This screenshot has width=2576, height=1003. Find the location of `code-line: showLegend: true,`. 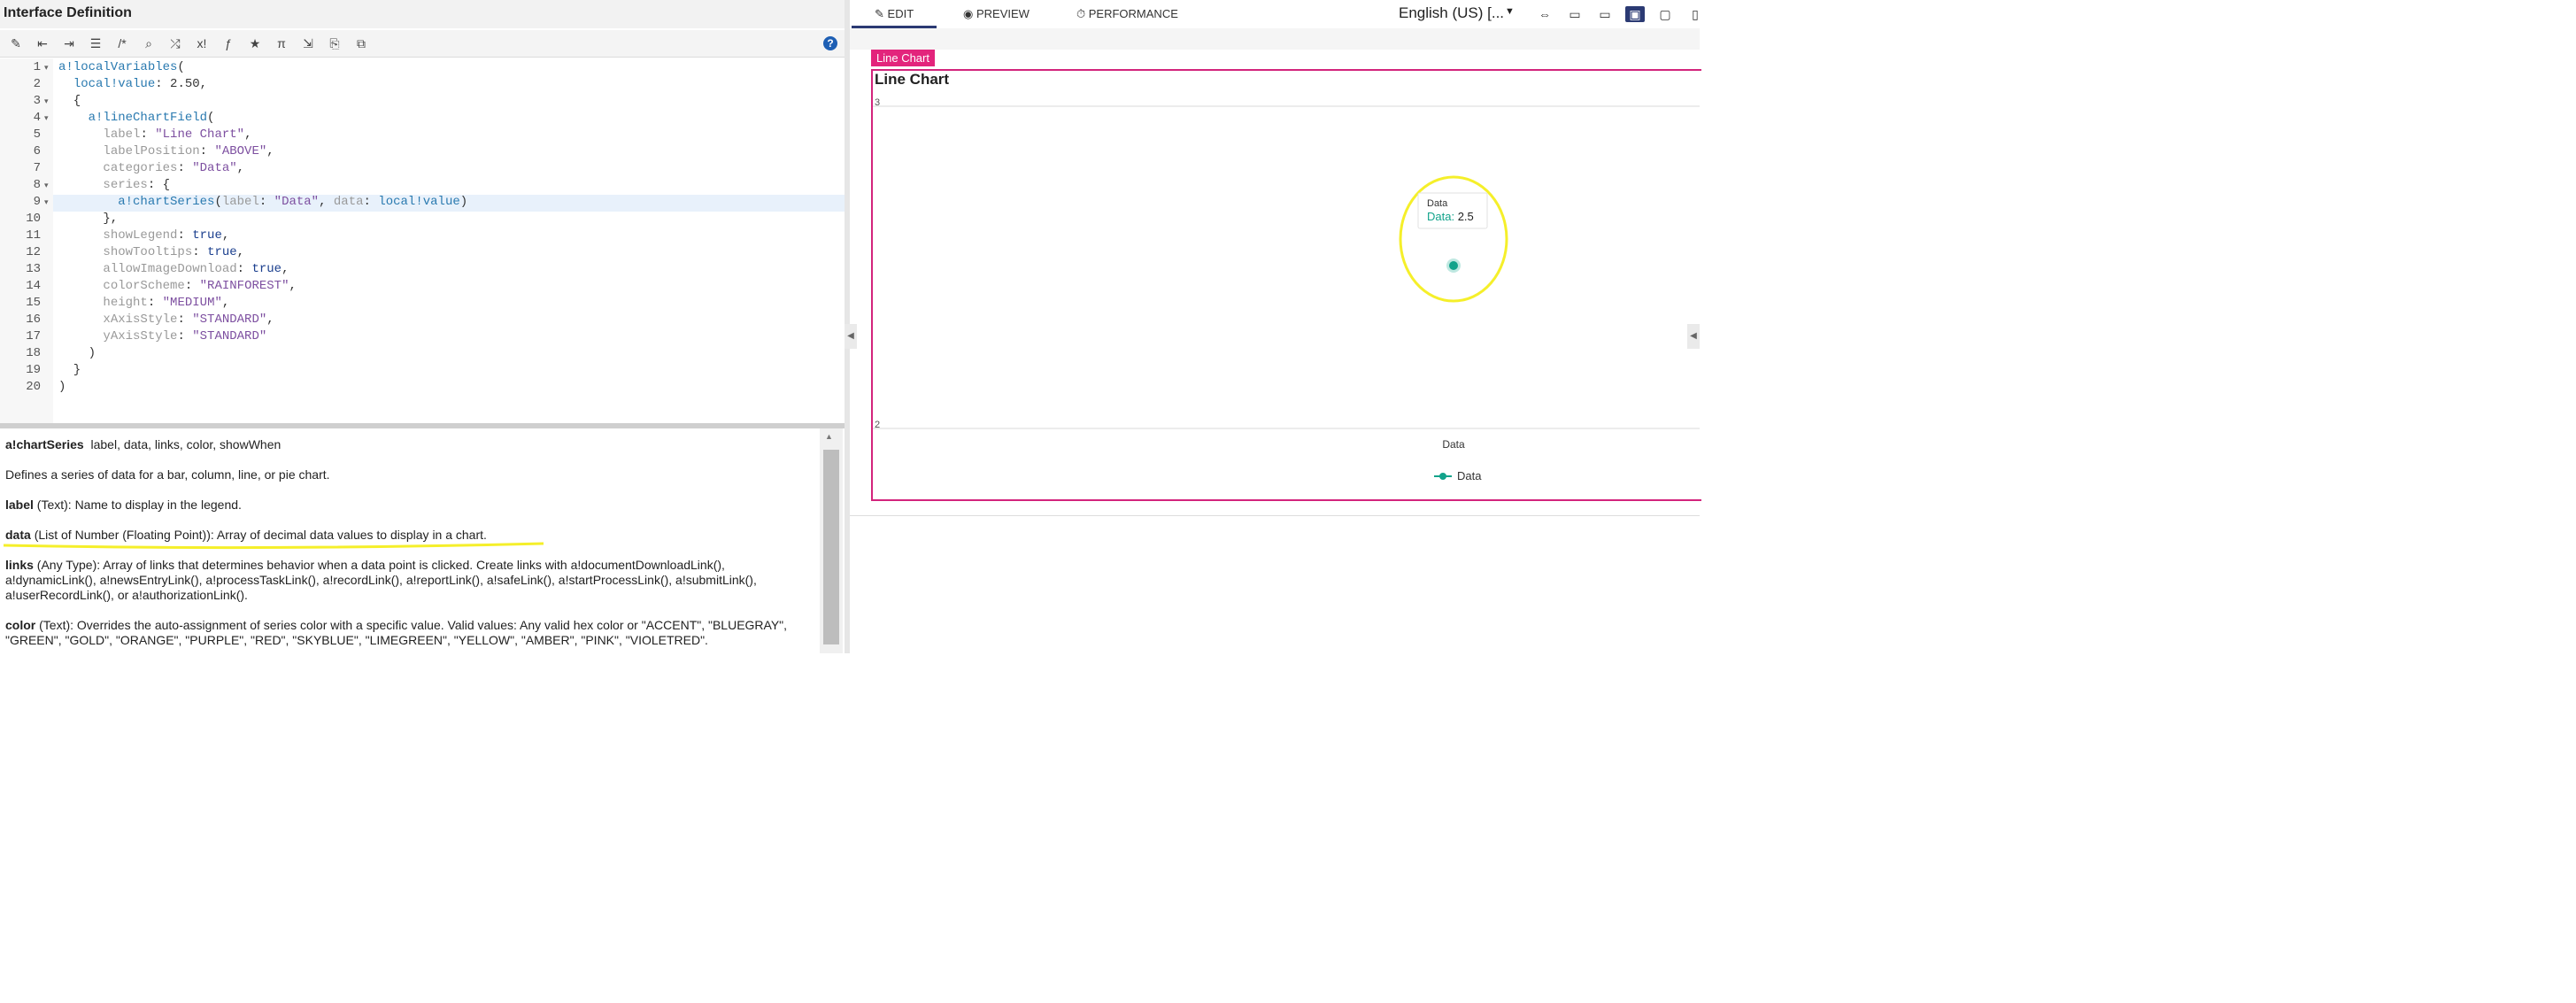

code-line: showLegend: true, is located at coordinates (166, 235).